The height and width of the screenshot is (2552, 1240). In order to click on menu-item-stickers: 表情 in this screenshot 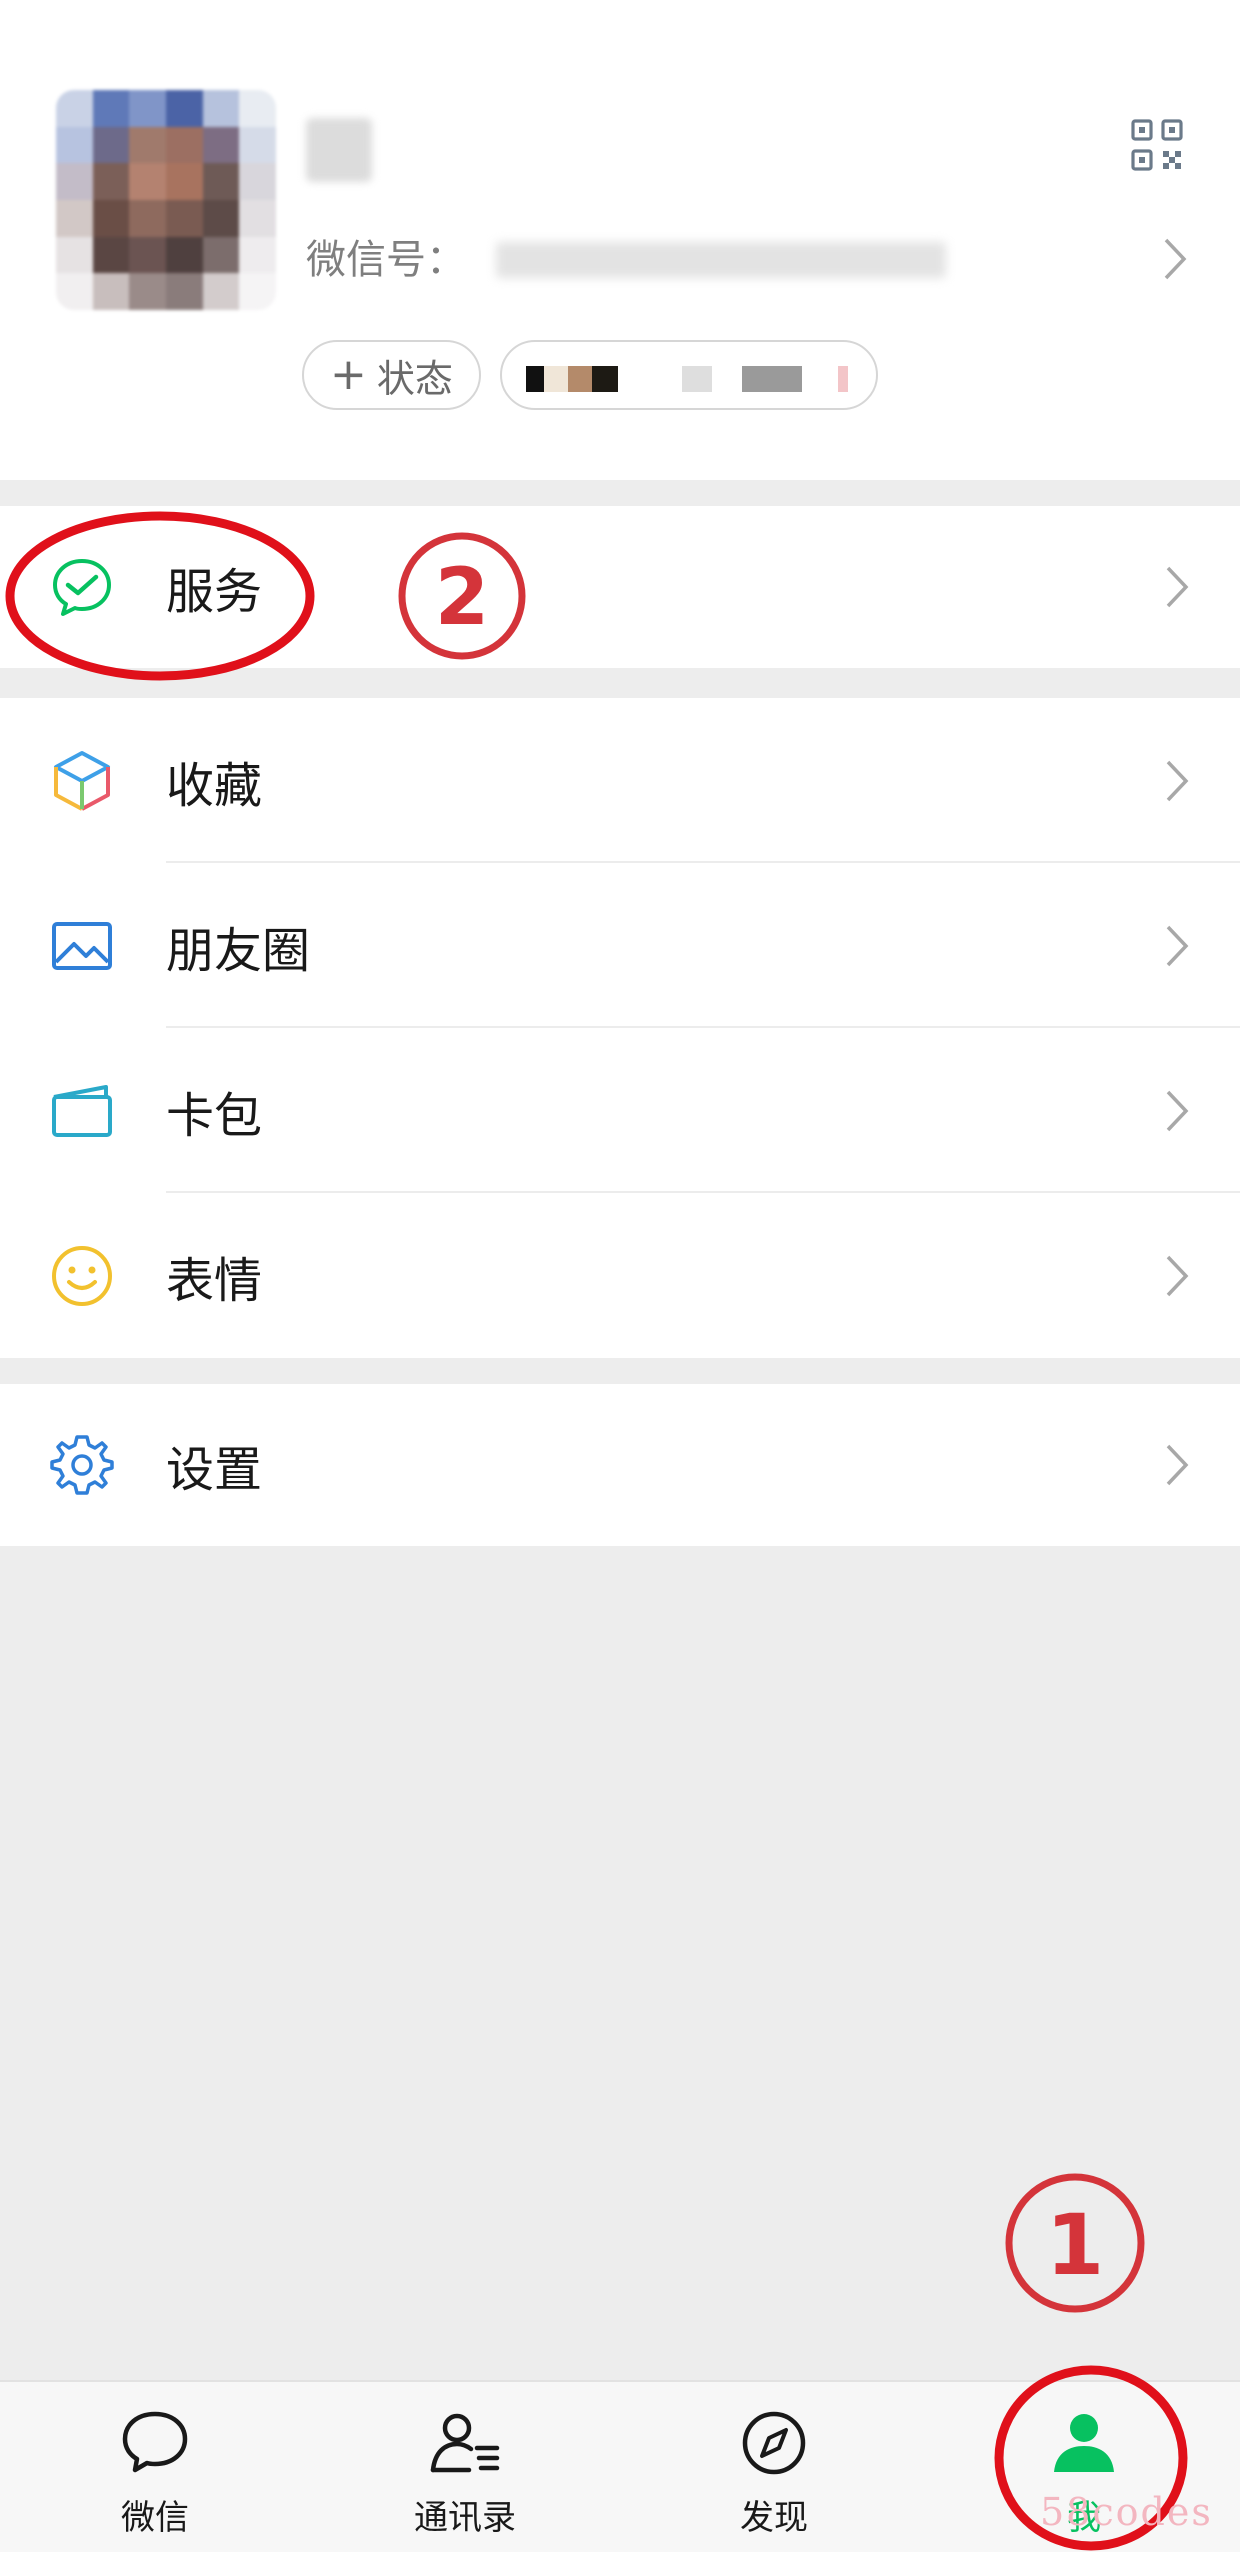, I will do `click(620, 1275)`.